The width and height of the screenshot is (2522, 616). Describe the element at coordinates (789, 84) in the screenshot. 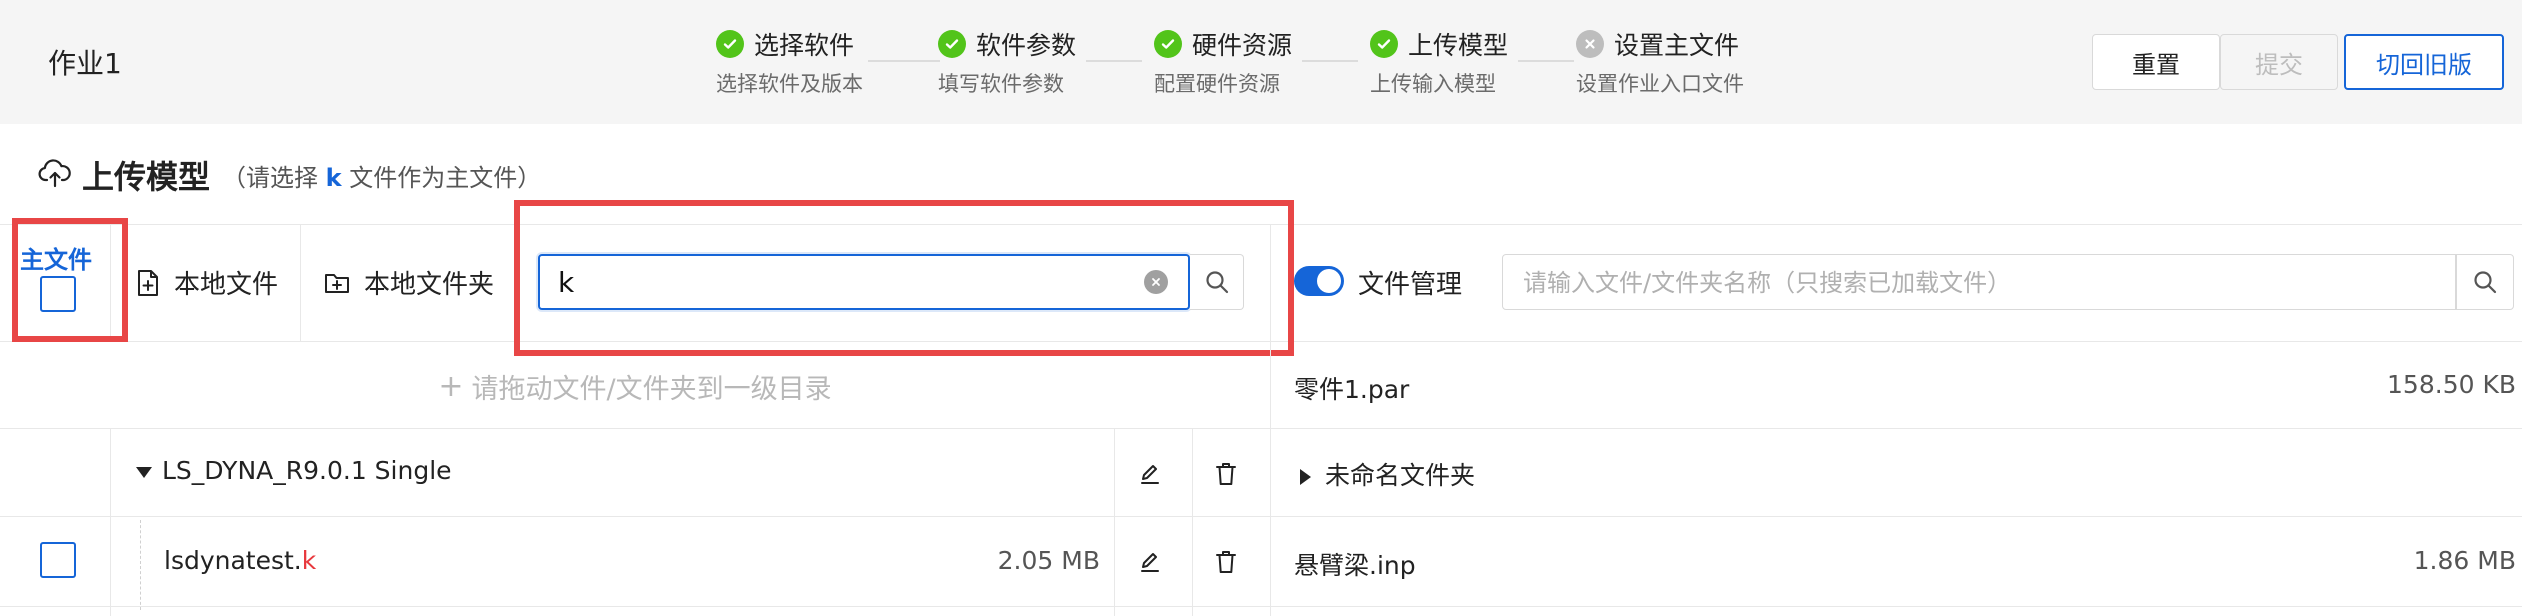

I see `step-desc: 选择软件及版本` at that location.